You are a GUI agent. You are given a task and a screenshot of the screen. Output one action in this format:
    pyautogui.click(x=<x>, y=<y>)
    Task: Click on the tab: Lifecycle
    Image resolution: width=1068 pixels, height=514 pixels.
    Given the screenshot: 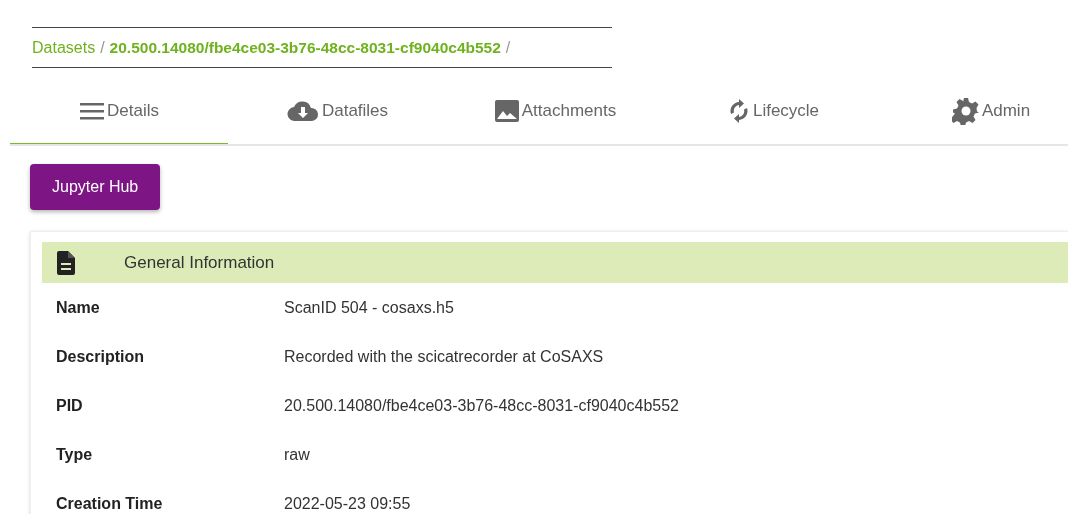 What is the action you would take?
    pyautogui.click(x=773, y=111)
    